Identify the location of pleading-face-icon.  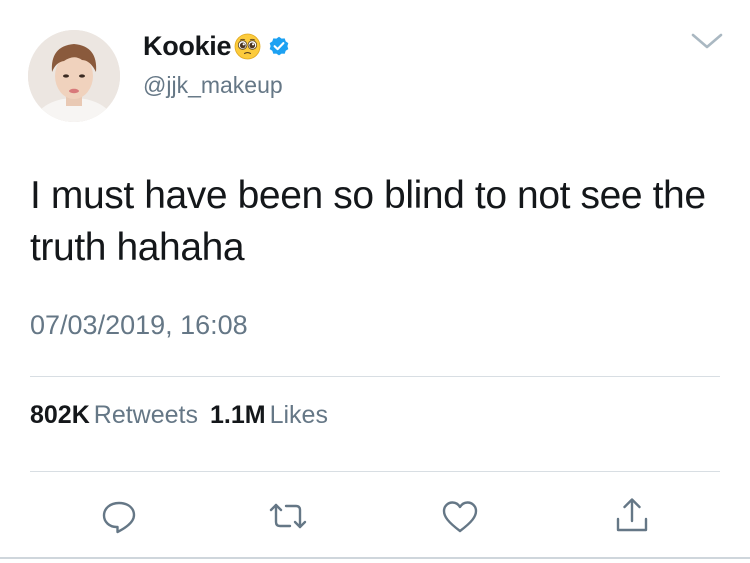
(247, 46).